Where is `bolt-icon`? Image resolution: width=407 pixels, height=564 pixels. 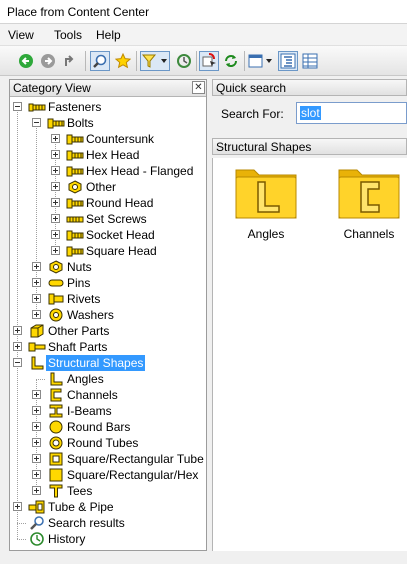
bolt-icon is located at coordinates (75, 171).